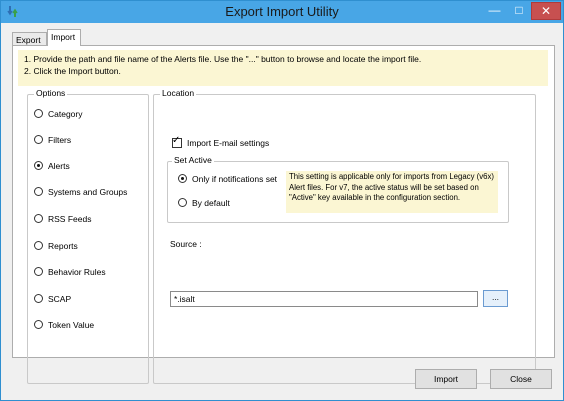 The width and height of the screenshot is (564, 401). What do you see at coordinates (324, 299) in the screenshot?
I see `source-input: *.isalt` at bounding box center [324, 299].